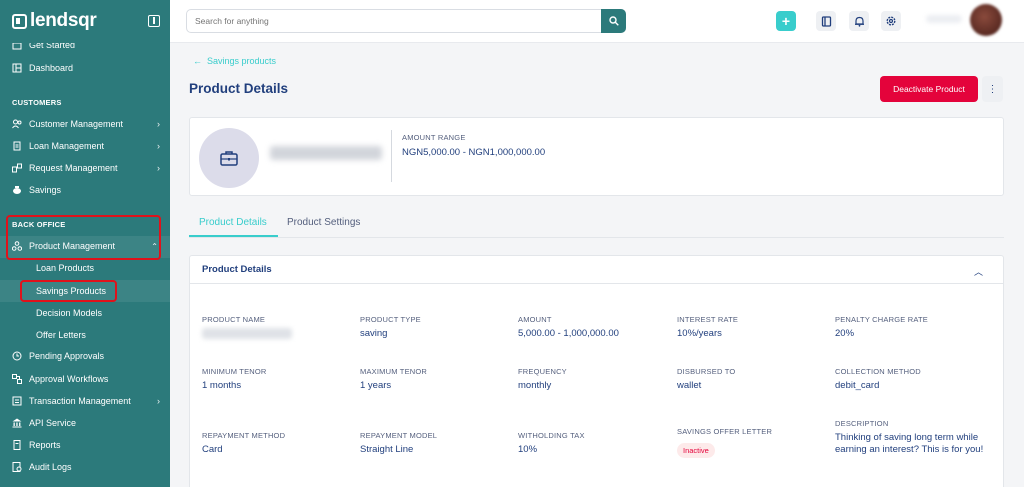 Image resolution: width=1024 pixels, height=487 pixels. What do you see at coordinates (17, 146) in the screenshot?
I see `document-icon` at bounding box center [17, 146].